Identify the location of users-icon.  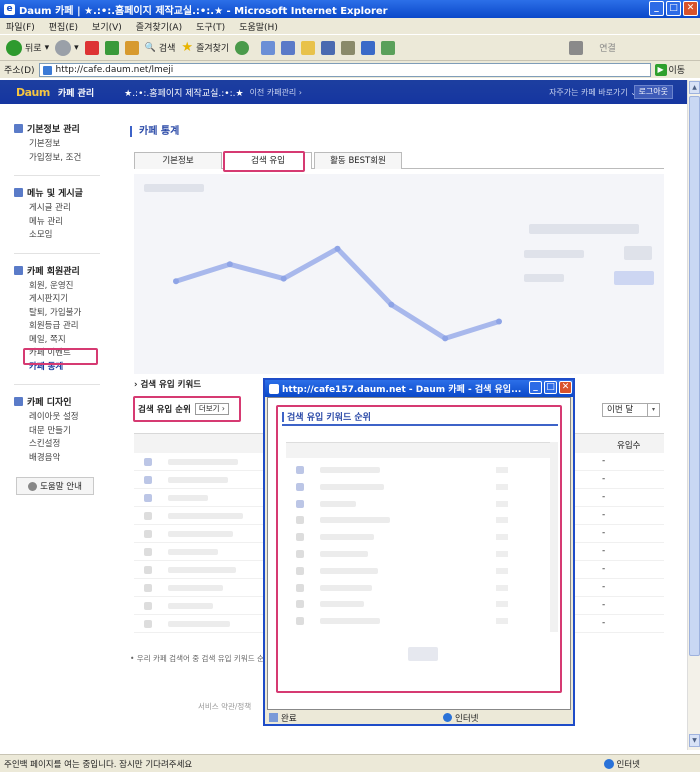
(388, 47).